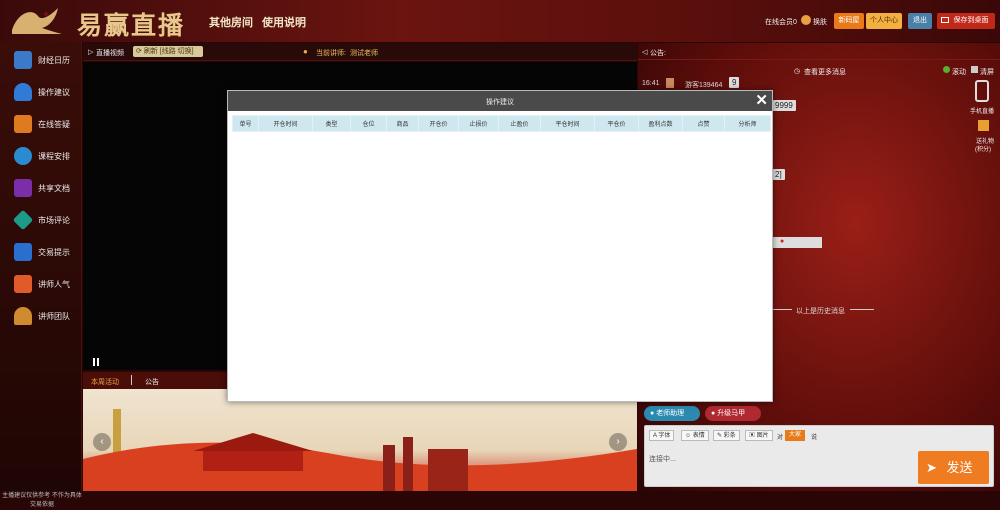 The image size is (1000, 510). What do you see at coordinates (651, 83) in the screenshot?
I see `message-time: 16:41` at bounding box center [651, 83].